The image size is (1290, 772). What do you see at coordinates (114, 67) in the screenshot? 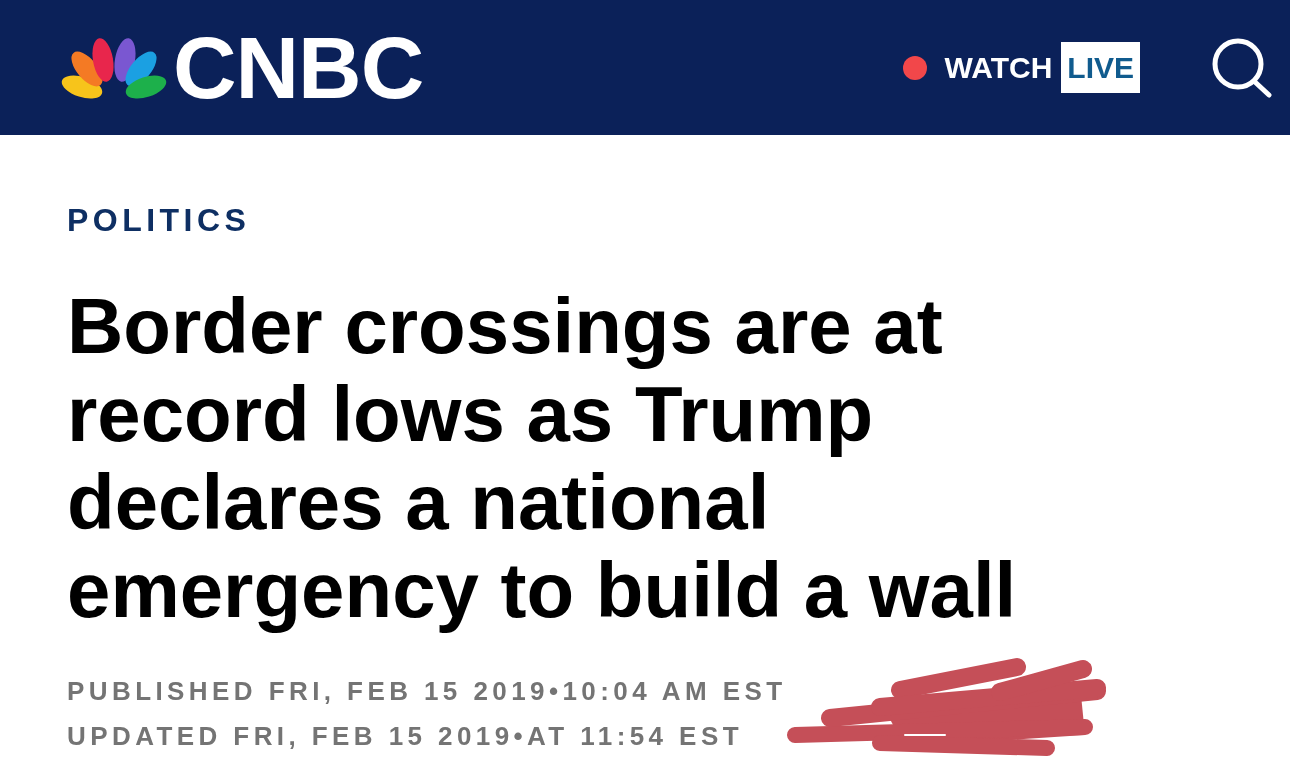
I see `peacock-logo-icon` at bounding box center [114, 67].